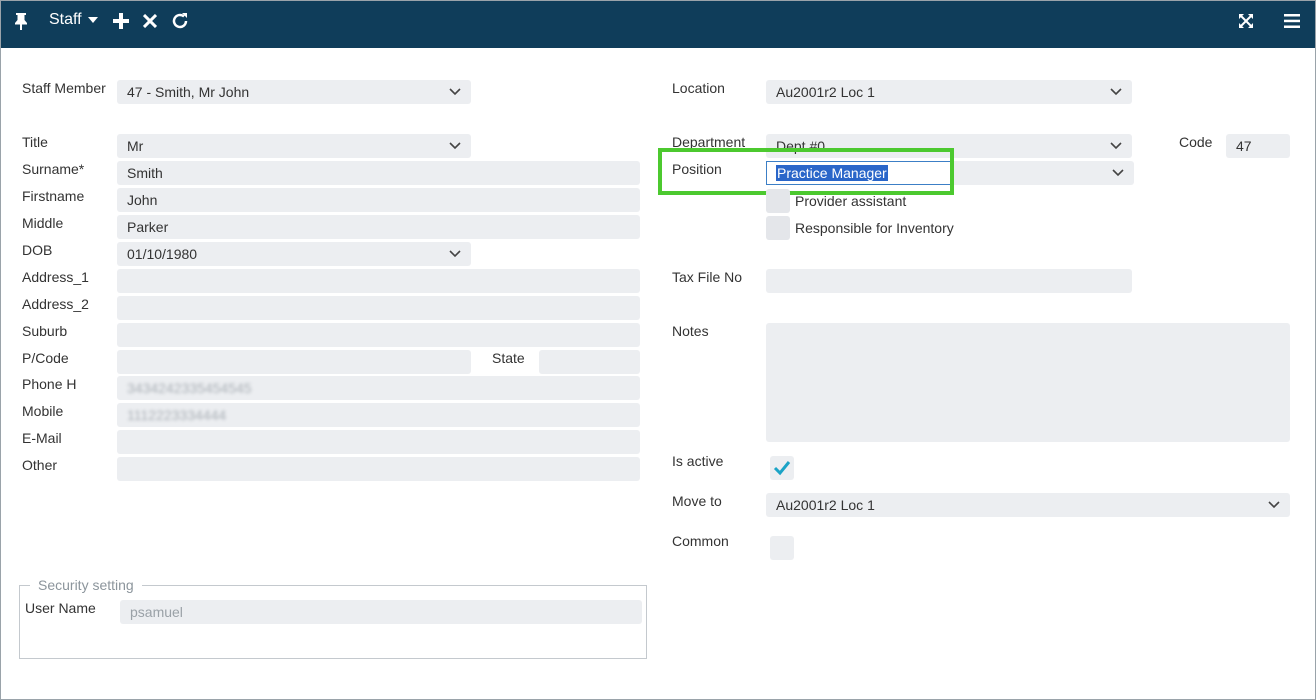 This screenshot has width=1316, height=700. I want to click on suburb-label: Suburb, so click(45, 331).